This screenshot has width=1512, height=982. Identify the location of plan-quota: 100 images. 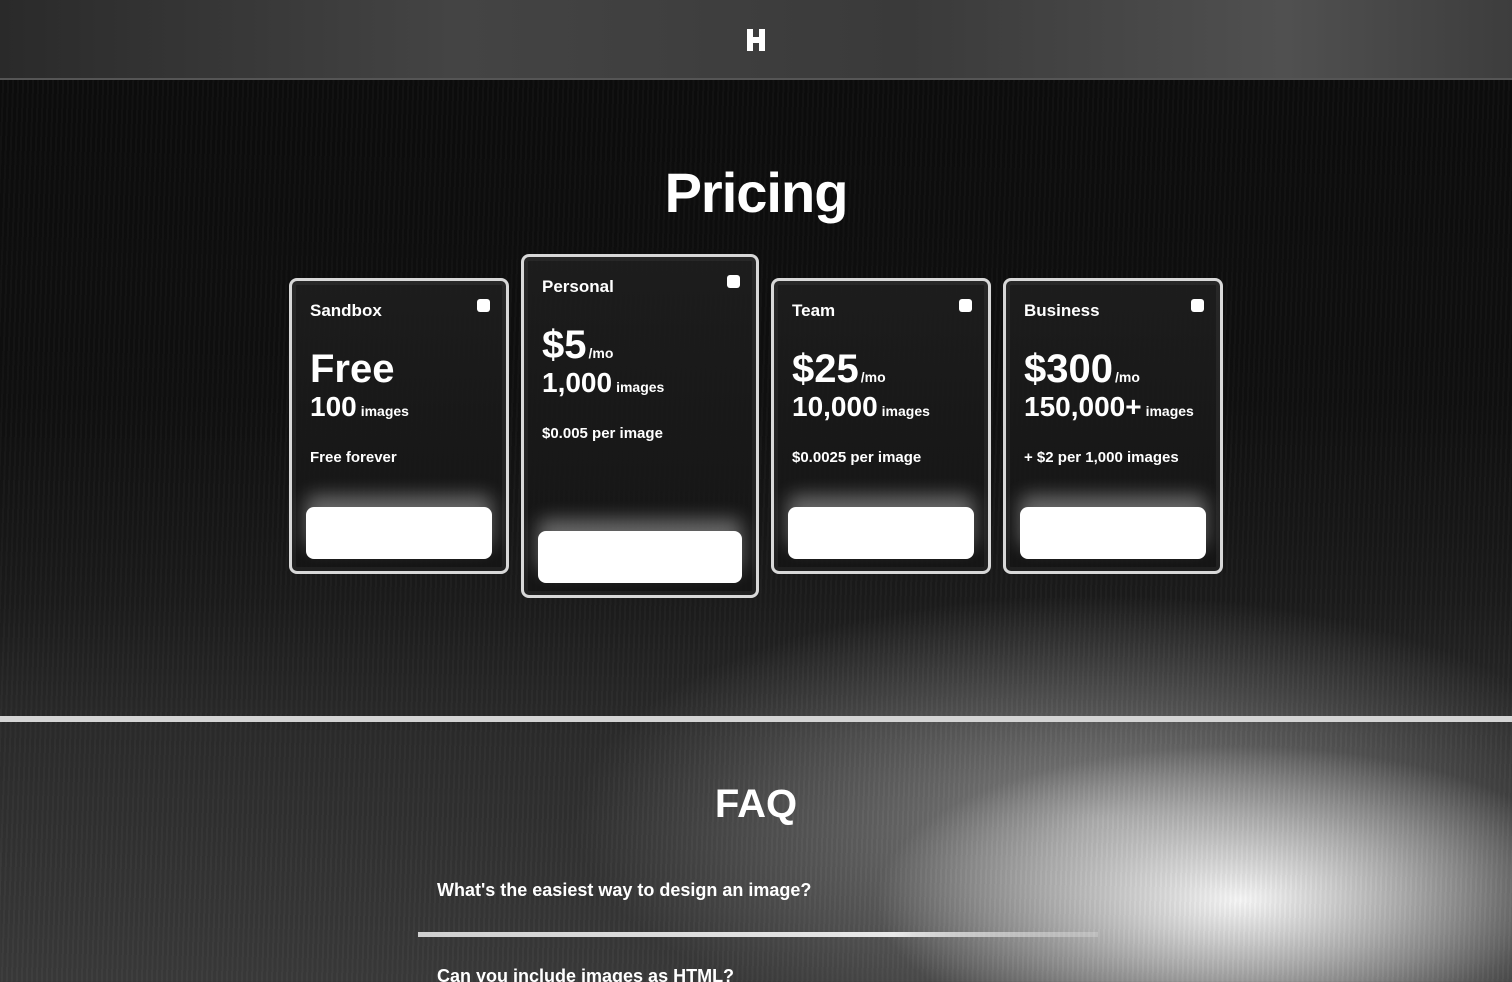
(359, 406).